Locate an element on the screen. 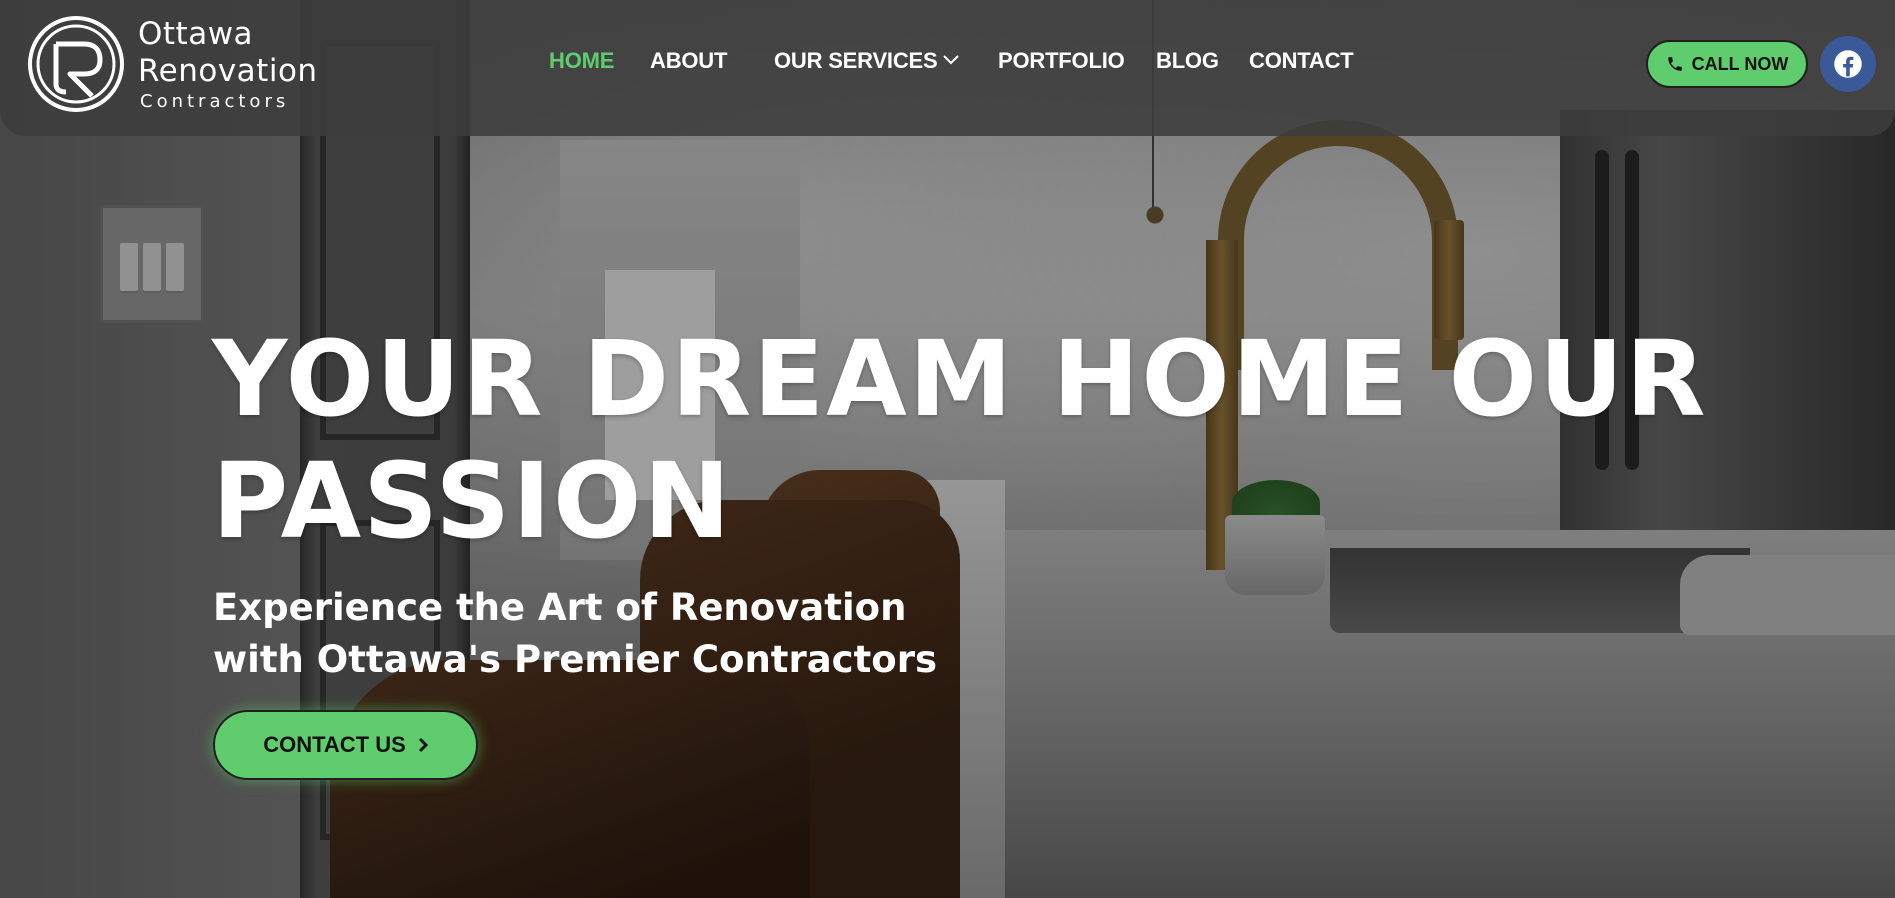  site-logo: Ottawa Renovation Contractors is located at coordinates (176, 64).